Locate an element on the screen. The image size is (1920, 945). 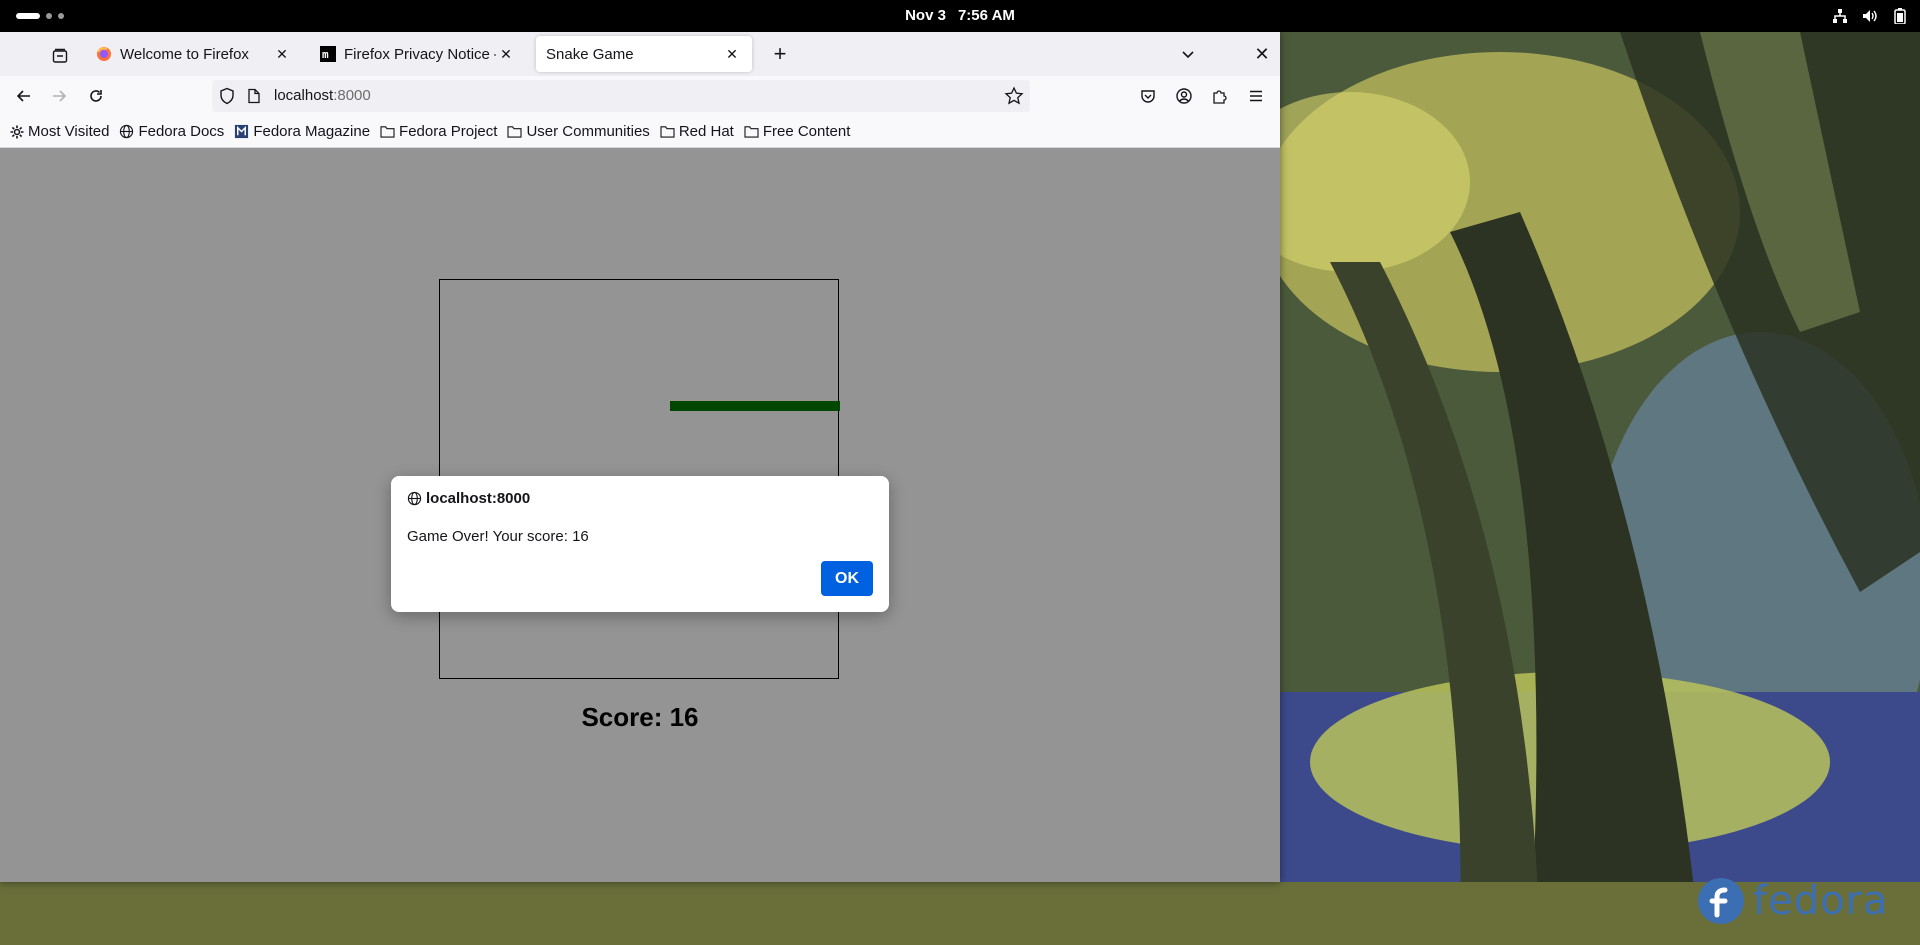
svg-text: m is located at coordinates (325, 54).